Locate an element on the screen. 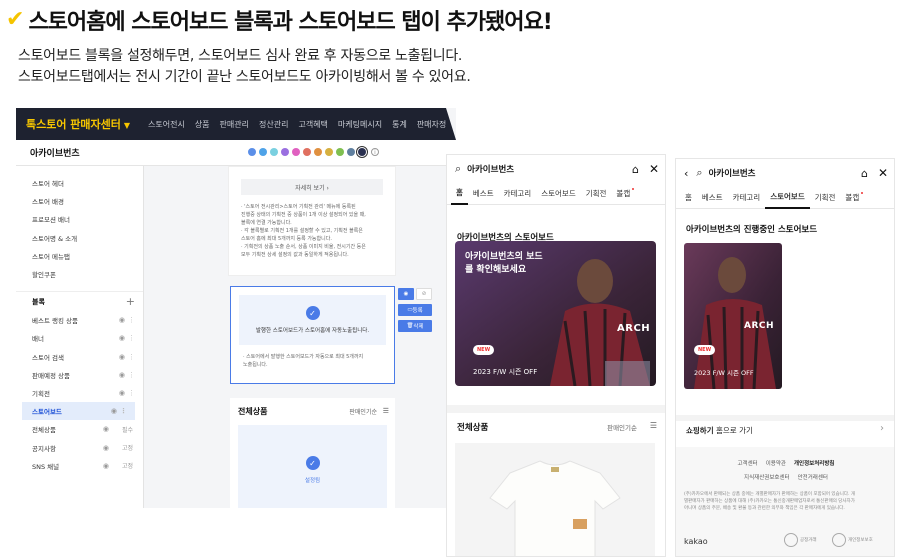 This screenshot has width=900, height=557. sidebar-block-item: 전체상품 필수 ◉ is located at coordinates (79, 429).